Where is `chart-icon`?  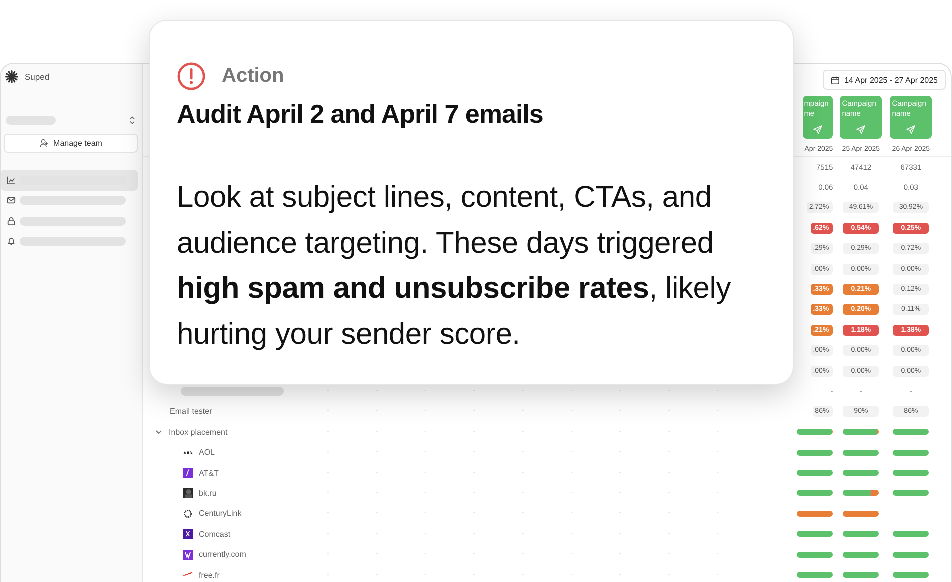
chart-icon is located at coordinates (11, 180).